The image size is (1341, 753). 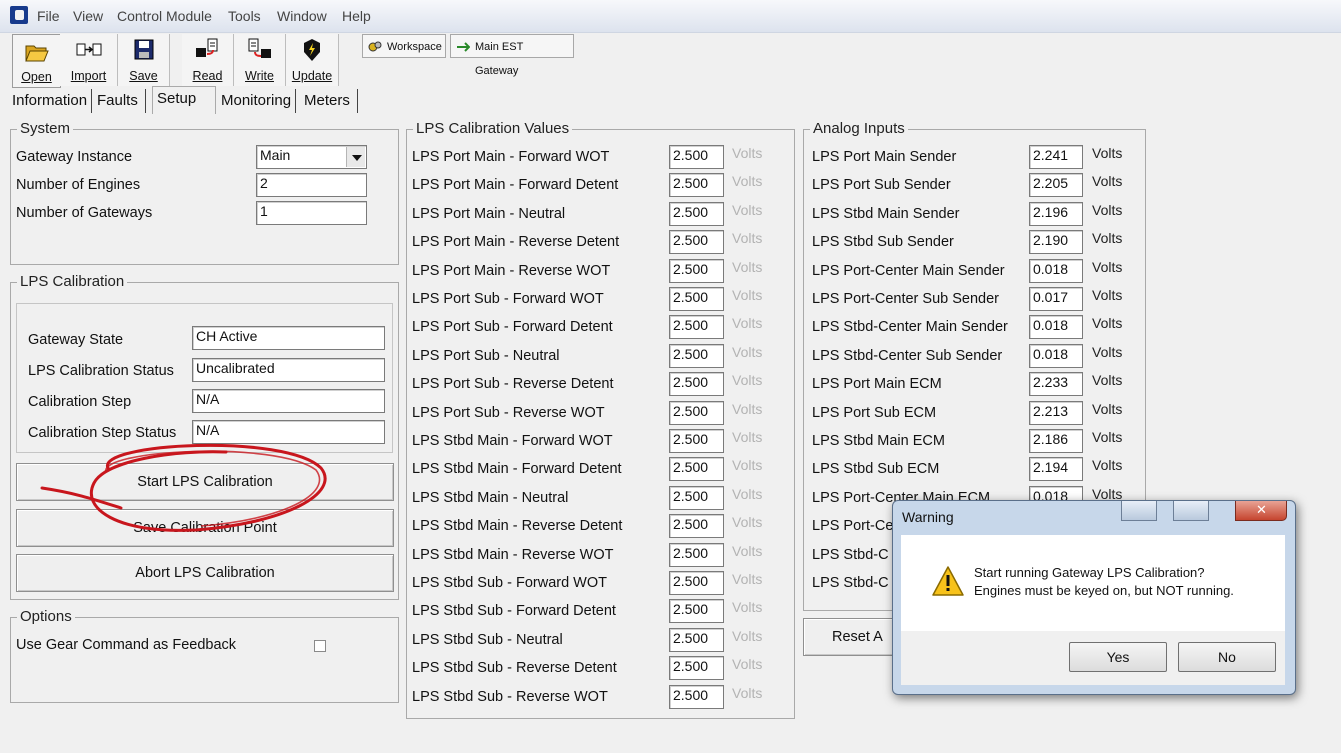 What do you see at coordinates (948, 581) in the screenshot?
I see `warning-triangle-icon` at bounding box center [948, 581].